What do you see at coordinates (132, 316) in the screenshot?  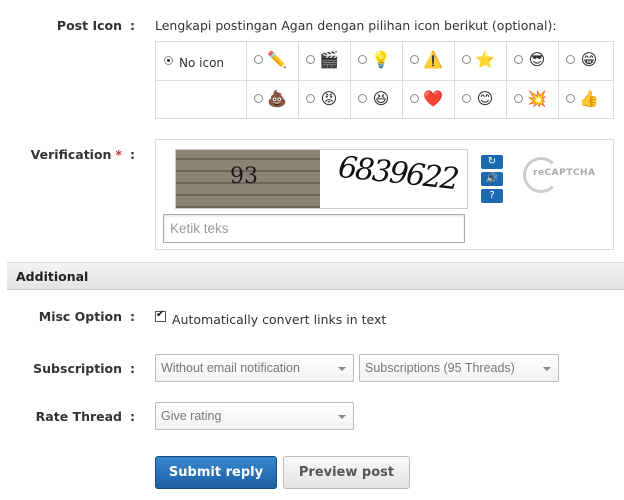 I see `misc-option-colon: :` at bounding box center [132, 316].